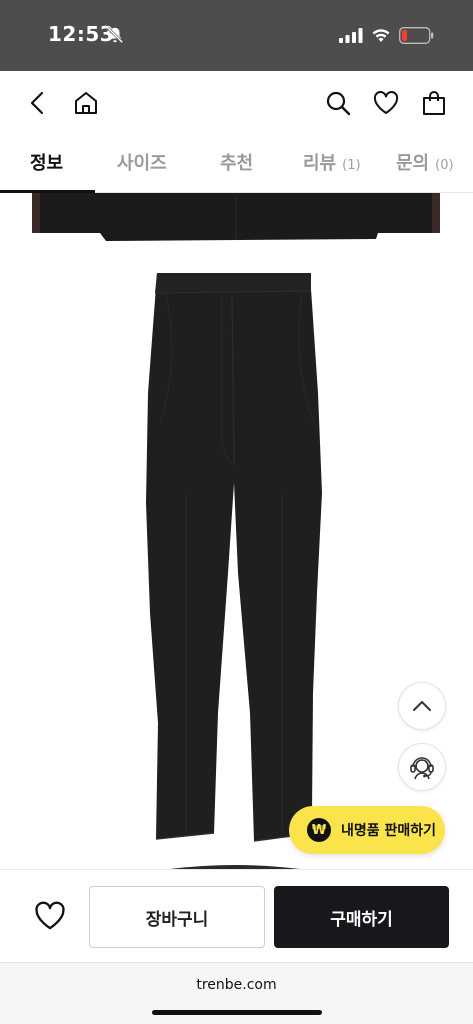 The width and height of the screenshot is (473, 1024). I want to click on signal-icon, so click(351, 35).